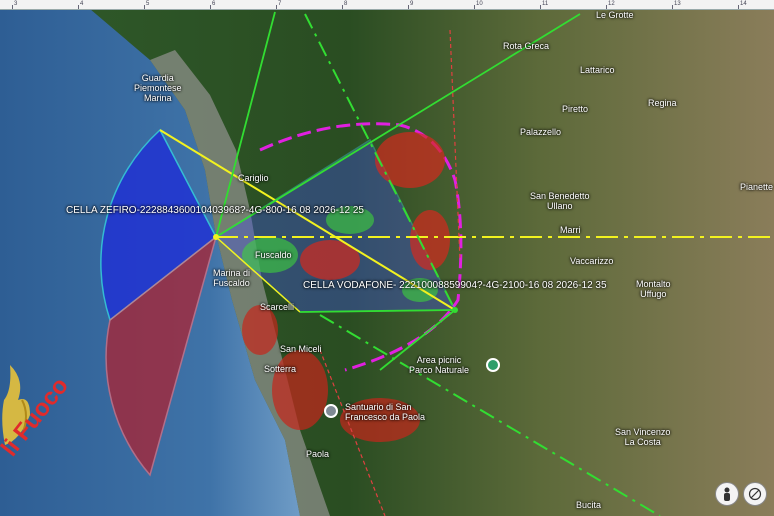 The width and height of the screenshot is (774, 516). I want to click on place-vaccarizzo: Vaccarizzo, so click(592, 261).